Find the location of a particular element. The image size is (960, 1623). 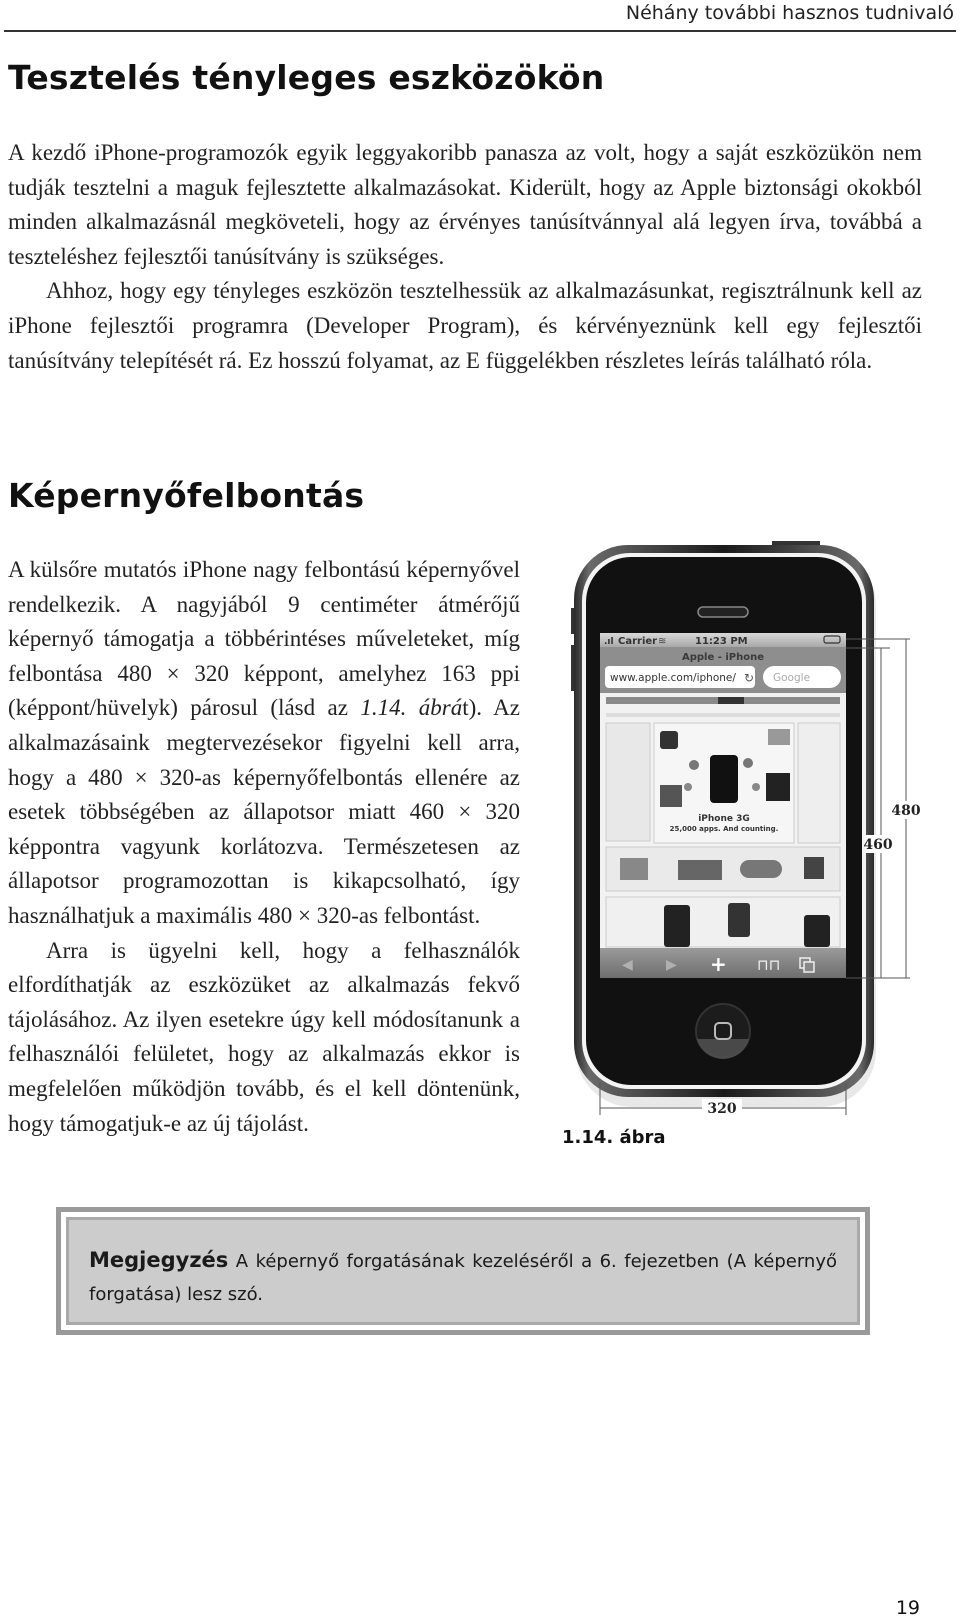

url-text: www.apple.com/iphone/ is located at coordinates (673, 678).